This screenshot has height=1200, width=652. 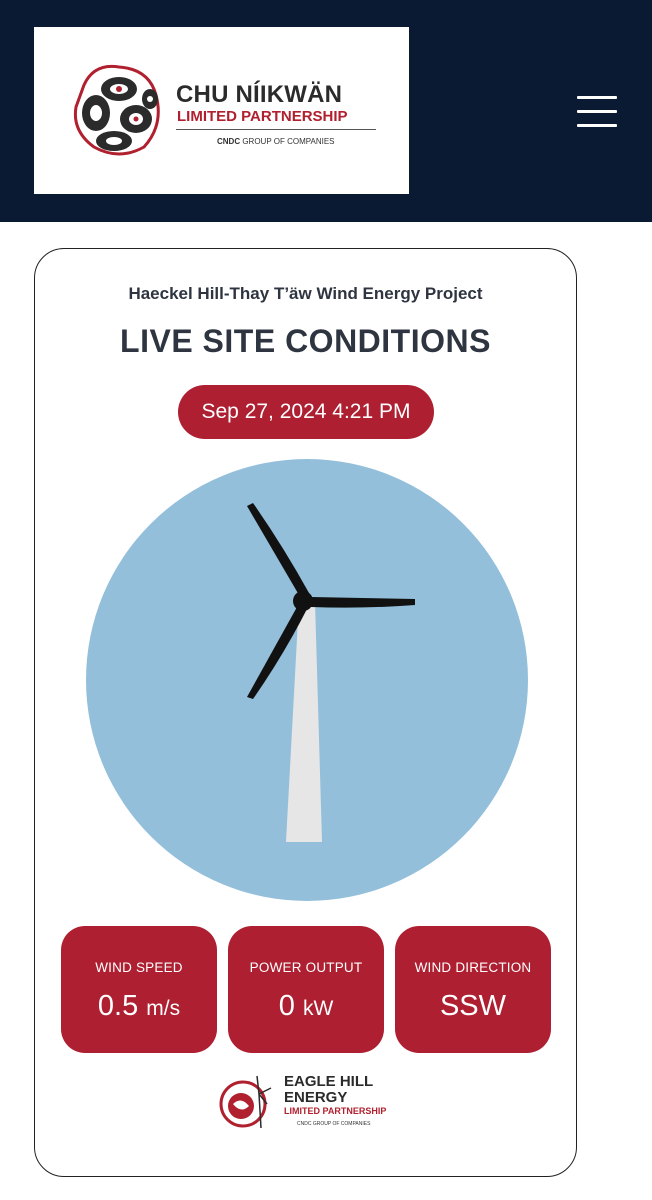 What do you see at coordinates (276, 129) in the screenshot?
I see `logo-divider` at bounding box center [276, 129].